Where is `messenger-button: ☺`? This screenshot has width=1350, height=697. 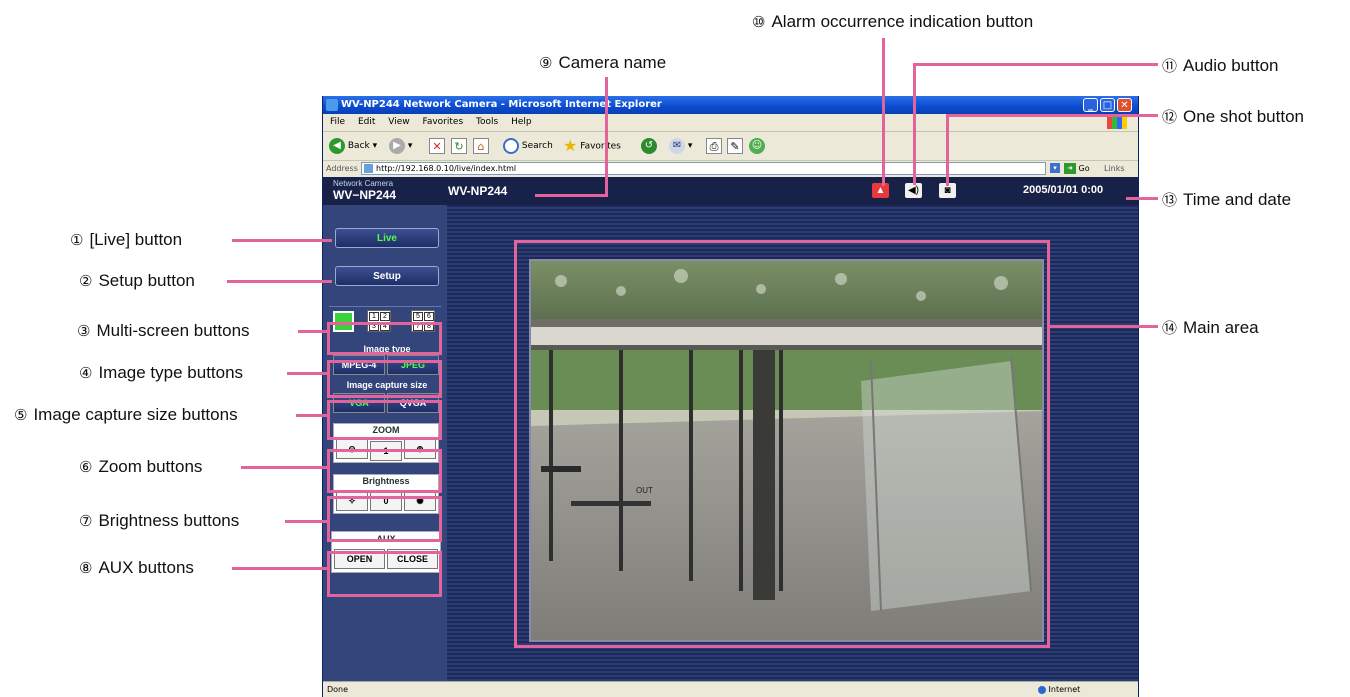 messenger-button: ☺ is located at coordinates (757, 146).